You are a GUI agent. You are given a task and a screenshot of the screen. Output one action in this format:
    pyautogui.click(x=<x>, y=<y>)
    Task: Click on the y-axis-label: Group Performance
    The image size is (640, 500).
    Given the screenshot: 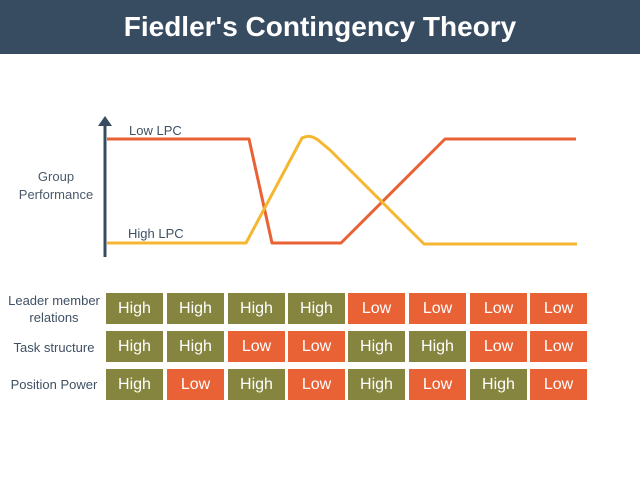 What is the action you would take?
    pyautogui.click(x=56, y=186)
    